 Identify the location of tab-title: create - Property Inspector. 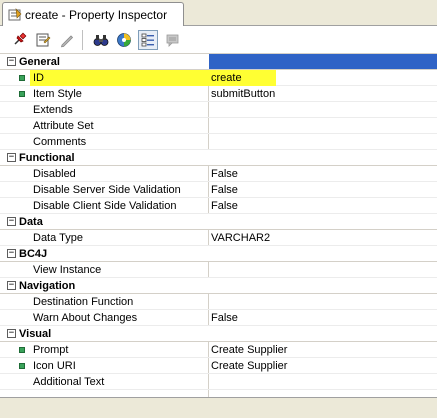
(96, 14).